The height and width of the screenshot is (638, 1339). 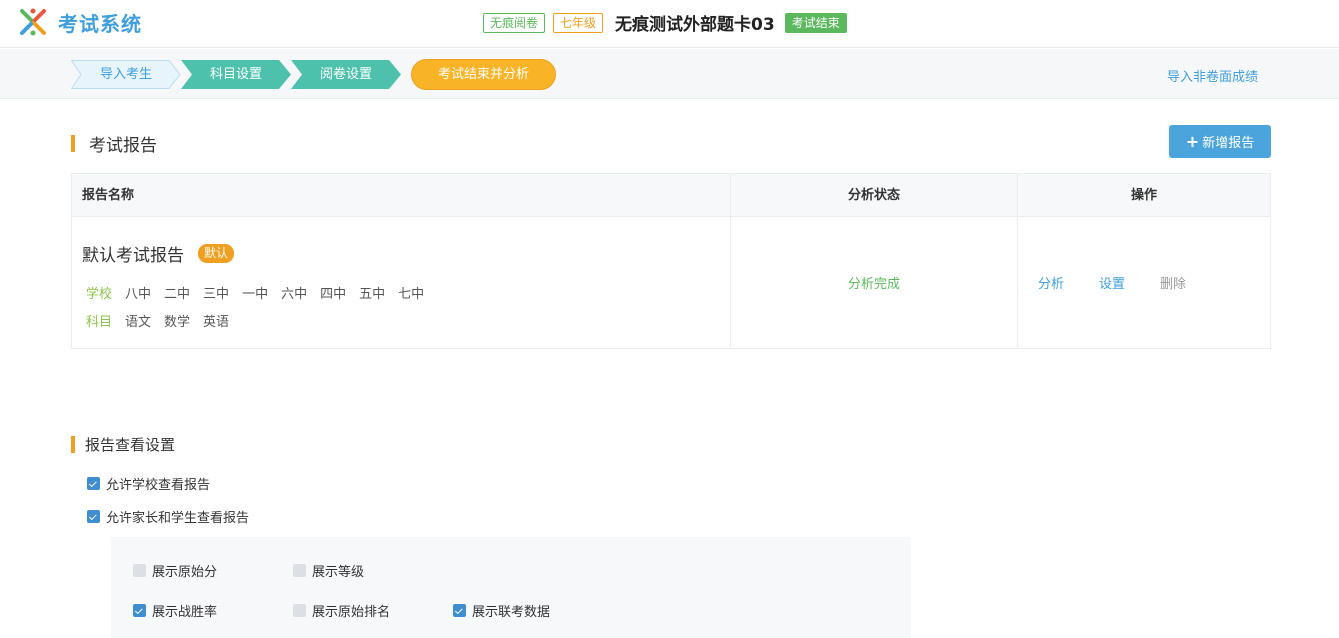 I want to click on allow-school-checkbox: 允许学校查看报告, so click(x=148, y=483).